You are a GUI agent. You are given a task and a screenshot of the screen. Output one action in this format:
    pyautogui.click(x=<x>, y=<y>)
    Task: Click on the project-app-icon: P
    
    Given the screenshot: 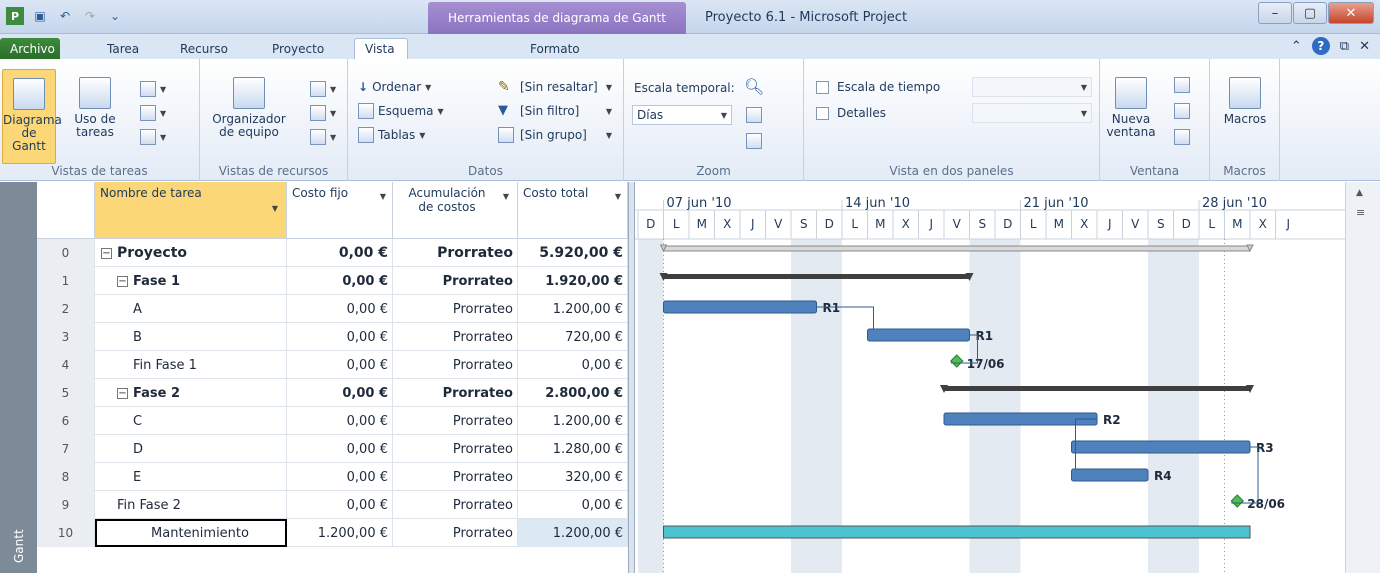 What is the action you would take?
    pyautogui.click(x=15, y=16)
    